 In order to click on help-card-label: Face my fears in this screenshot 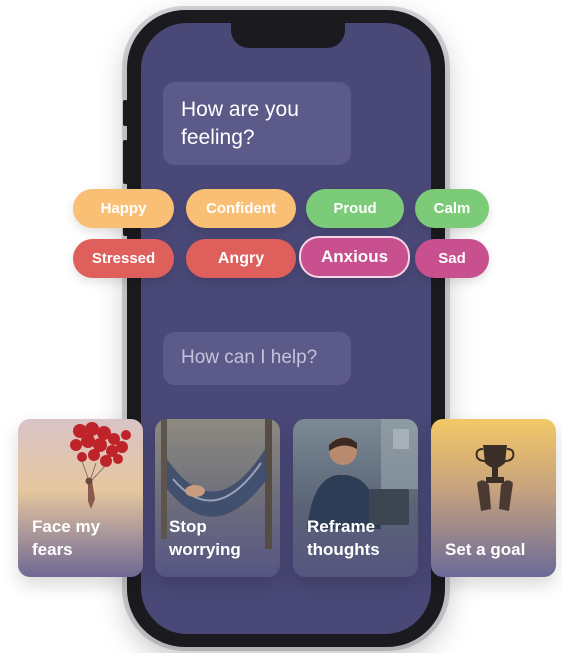, I will do `click(66, 538)`.